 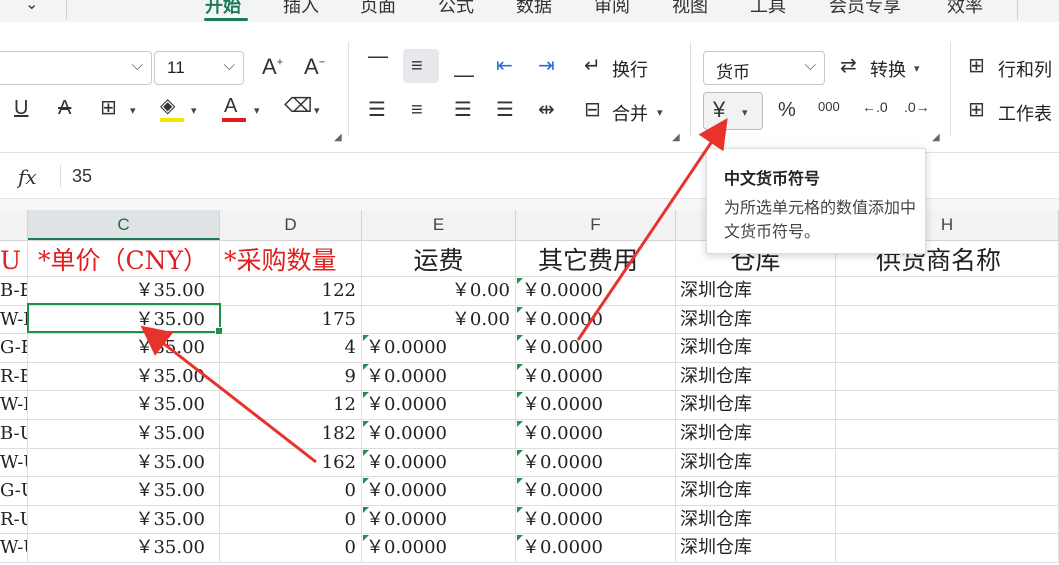 I want to click on fill-handle, so click(x=219, y=331).